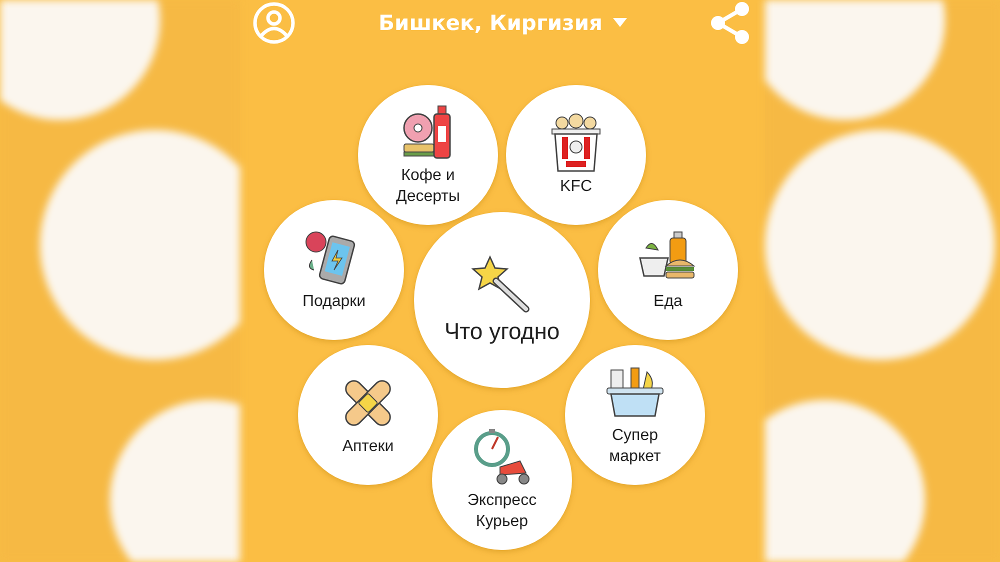 The image size is (1000, 562). I want to click on user-profile-icon, so click(274, 22).